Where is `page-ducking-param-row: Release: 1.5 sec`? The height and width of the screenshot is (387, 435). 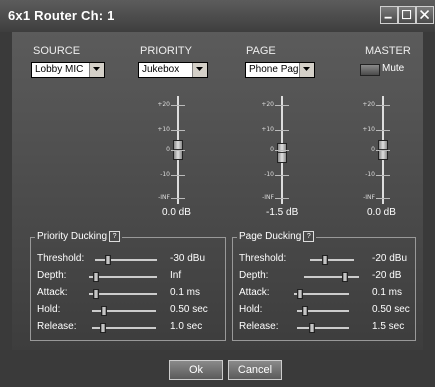
page-ducking-param-row: Release: 1.5 sec is located at coordinates (326, 328).